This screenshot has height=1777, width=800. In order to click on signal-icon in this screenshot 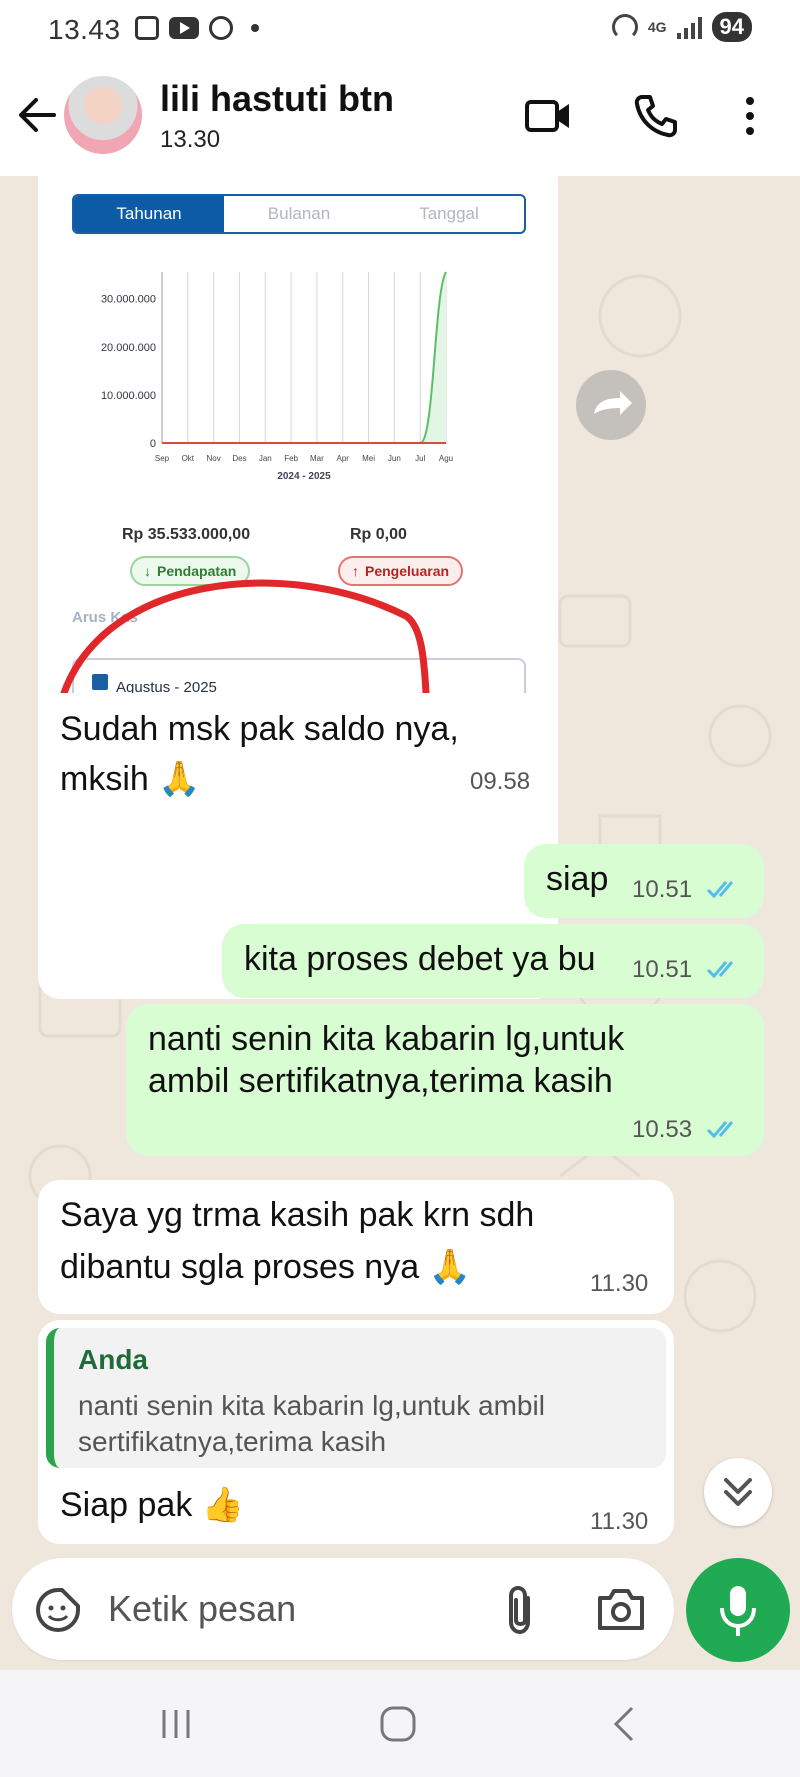, I will do `click(689, 27)`.